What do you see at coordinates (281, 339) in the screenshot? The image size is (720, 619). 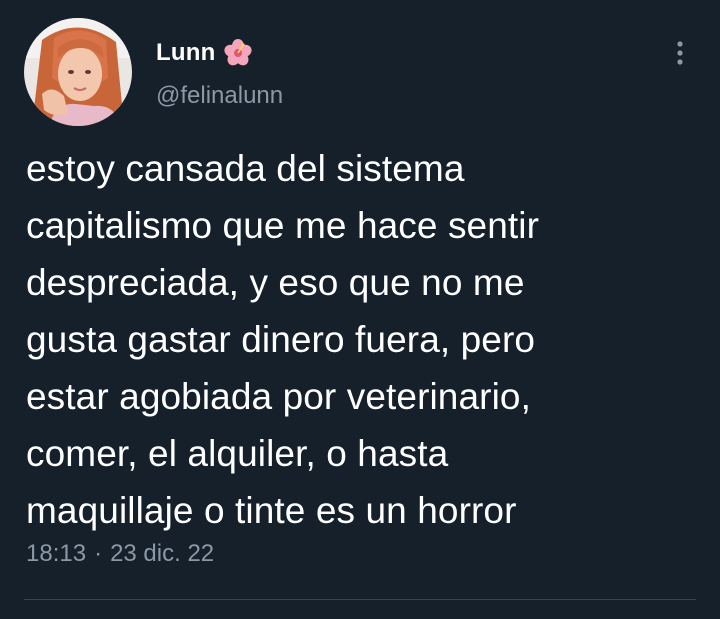 I see `tweet-line: gusta gastar dinero fuera, pero` at bounding box center [281, 339].